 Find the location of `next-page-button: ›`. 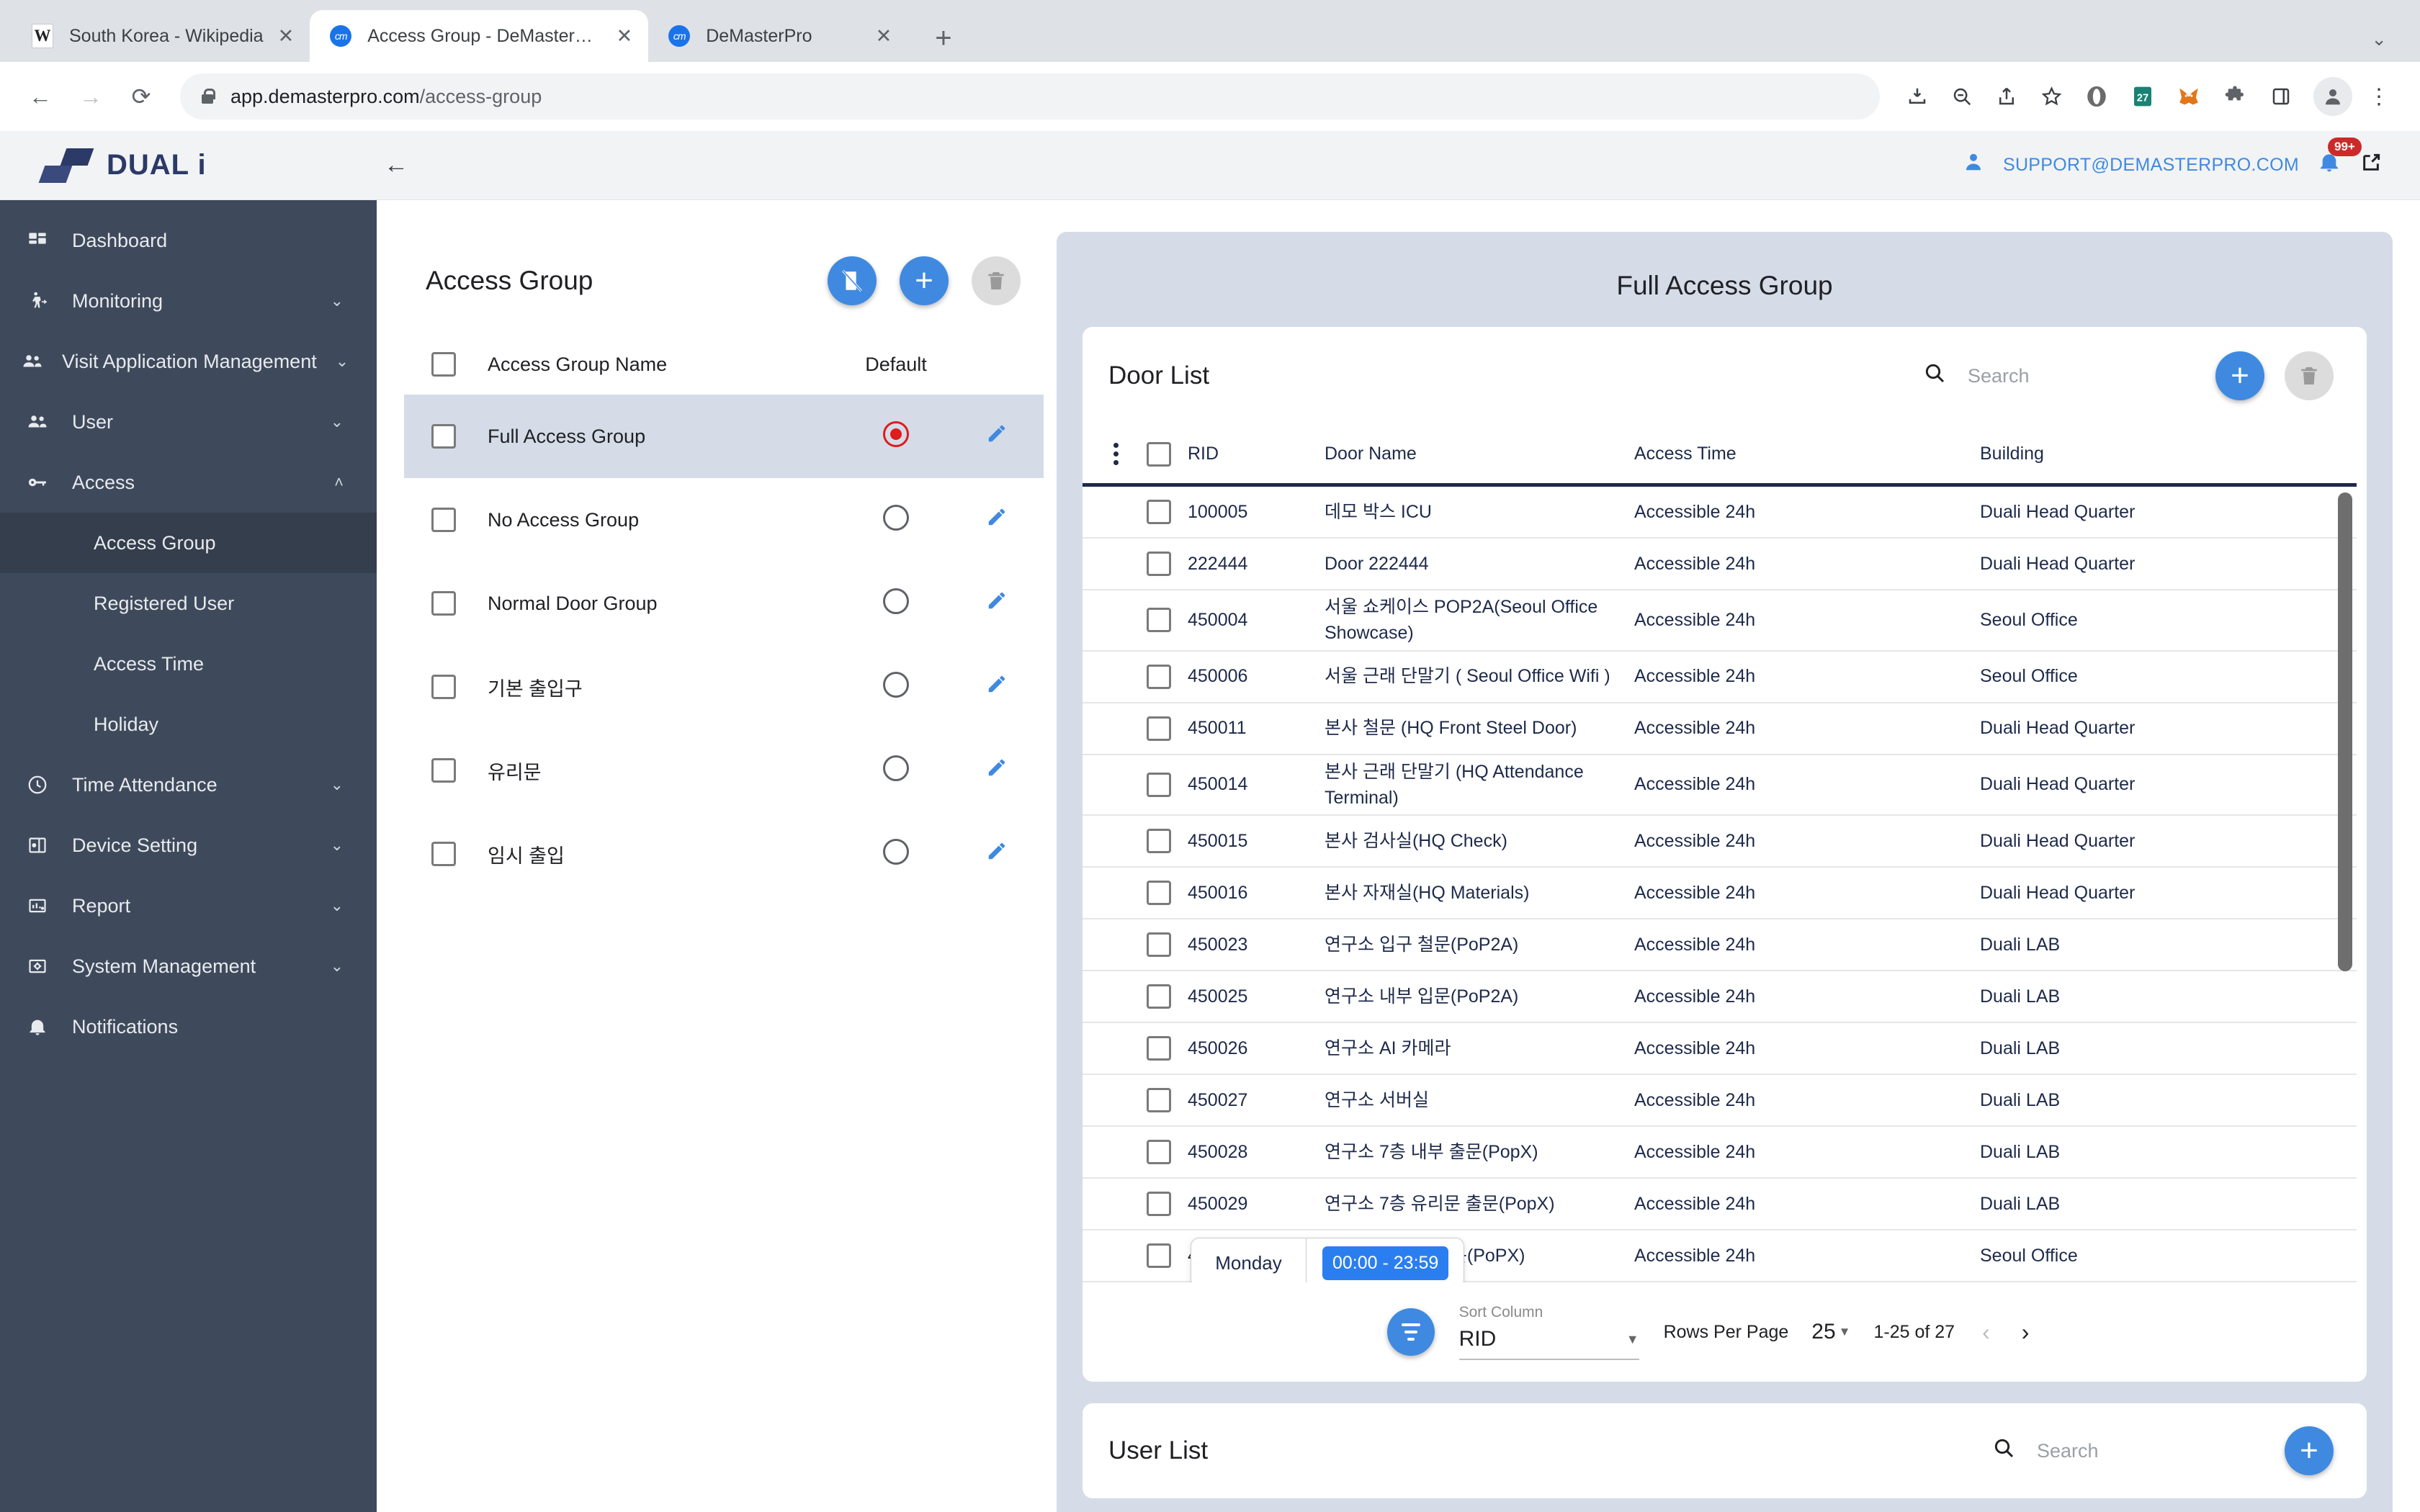

next-page-button: › is located at coordinates (2025, 1332).